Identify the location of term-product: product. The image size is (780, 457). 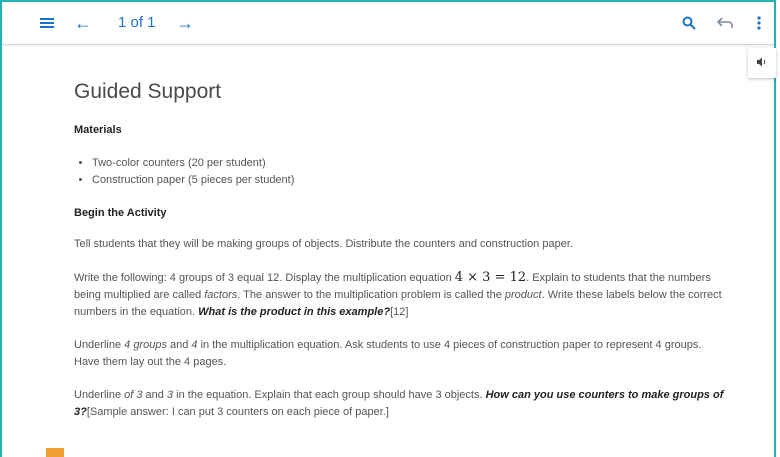
(523, 295).